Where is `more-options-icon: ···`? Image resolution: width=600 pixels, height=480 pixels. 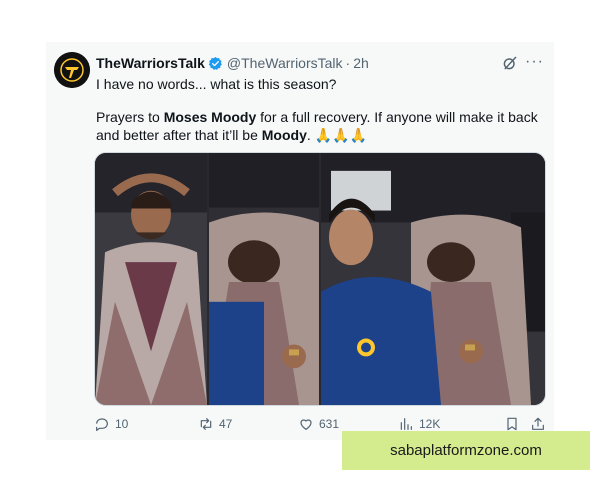 more-options-icon: ··· is located at coordinates (534, 62).